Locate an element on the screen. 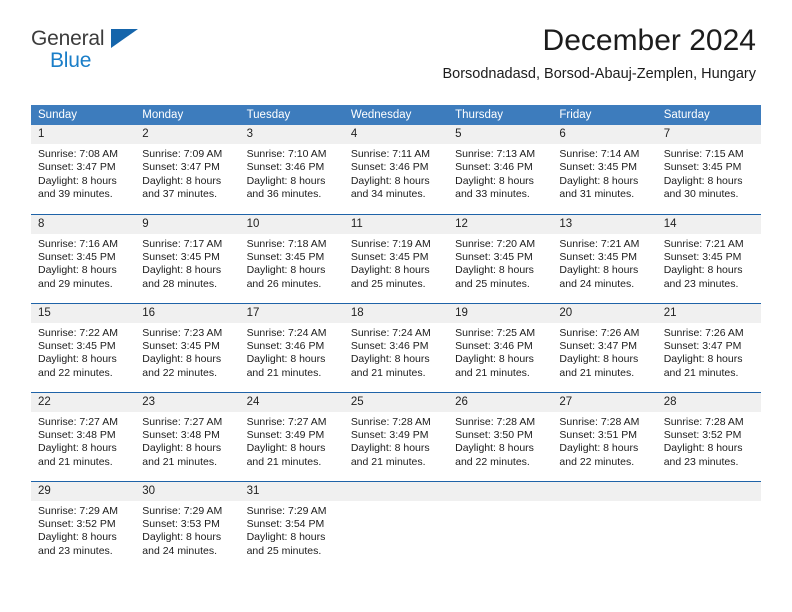 This screenshot has height=612, width=792. brand-logo: General Blue is located at coordinates (121, 52).